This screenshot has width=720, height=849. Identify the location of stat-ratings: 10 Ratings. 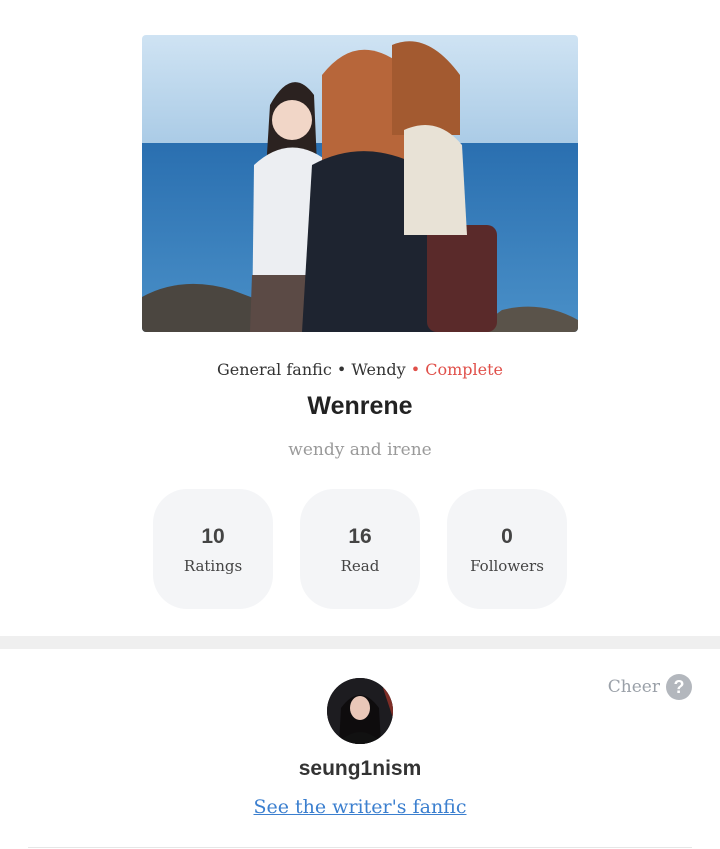
(213, 549).